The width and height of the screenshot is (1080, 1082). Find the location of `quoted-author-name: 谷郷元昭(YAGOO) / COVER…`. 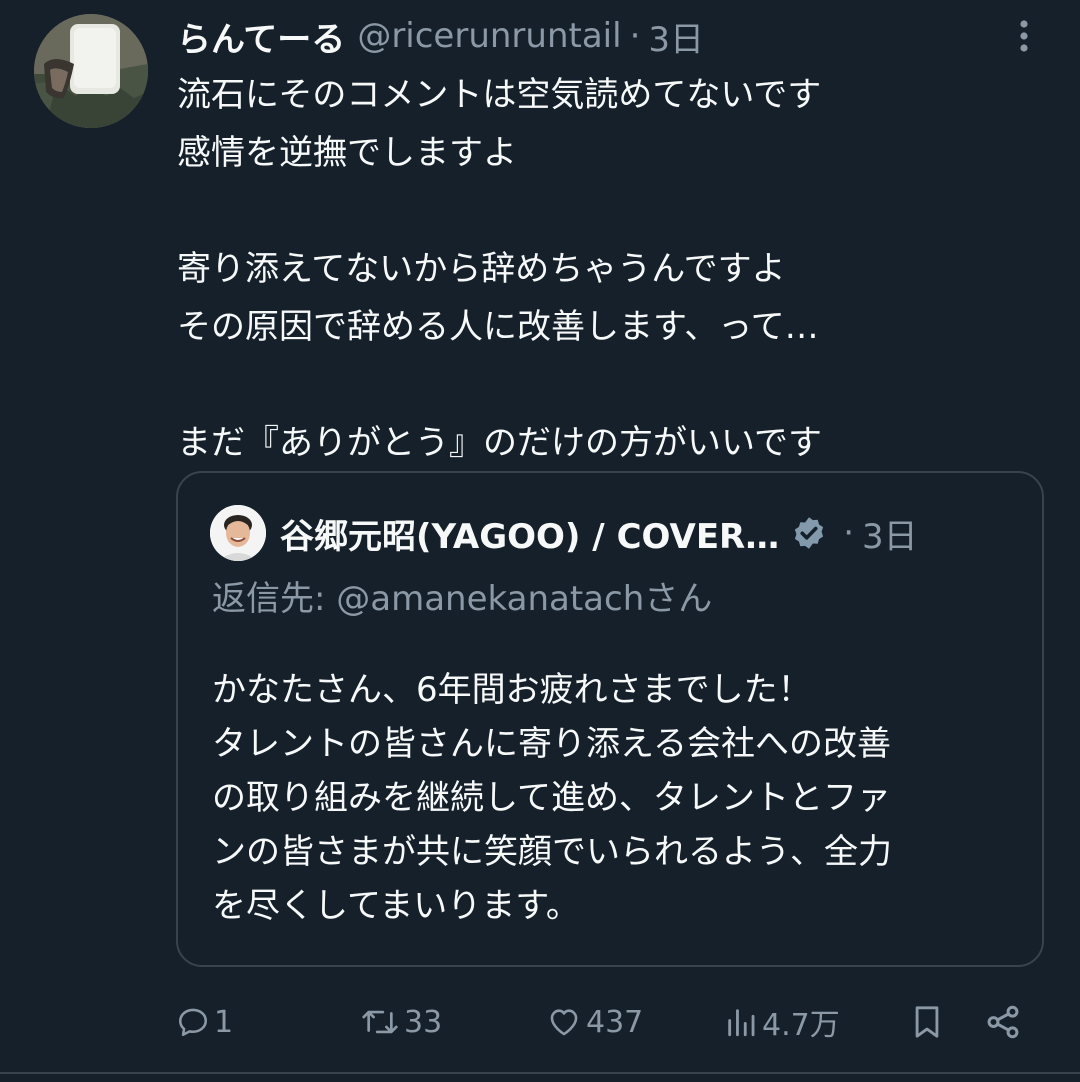

quoted-author-name: 谷郷元昭(YAGOO) / COVER… is located at coordinates (529, 533).